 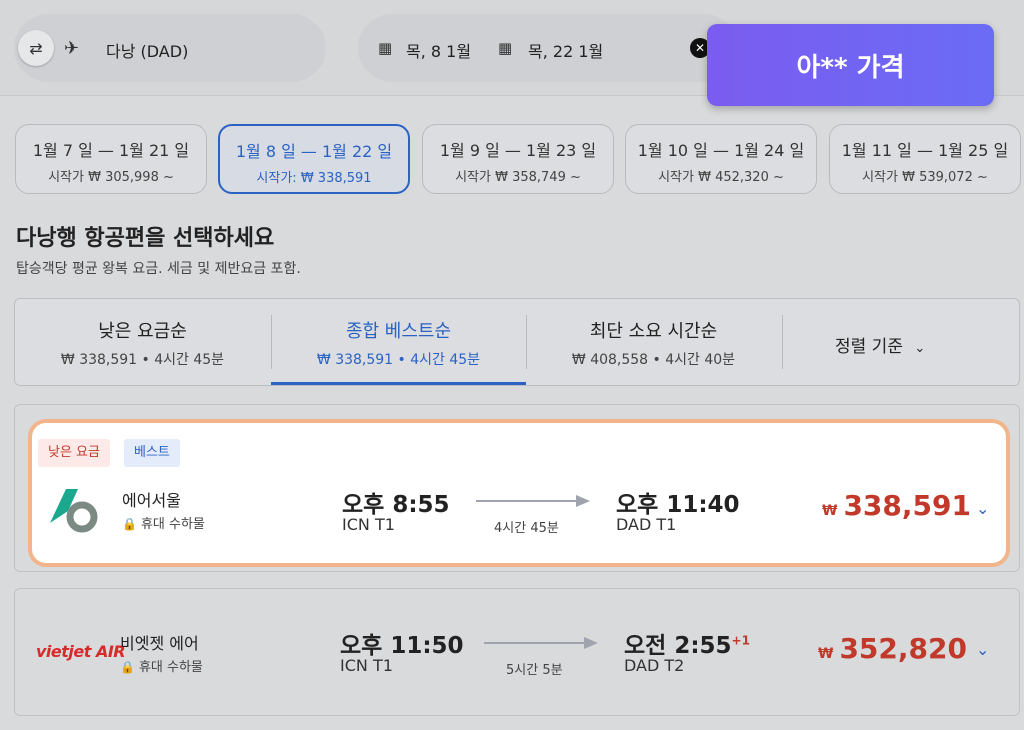 What do you see at coordinates (903, 648) in the screenshot?
I see `price-value: 352,820` at bounding box center [903, 648].